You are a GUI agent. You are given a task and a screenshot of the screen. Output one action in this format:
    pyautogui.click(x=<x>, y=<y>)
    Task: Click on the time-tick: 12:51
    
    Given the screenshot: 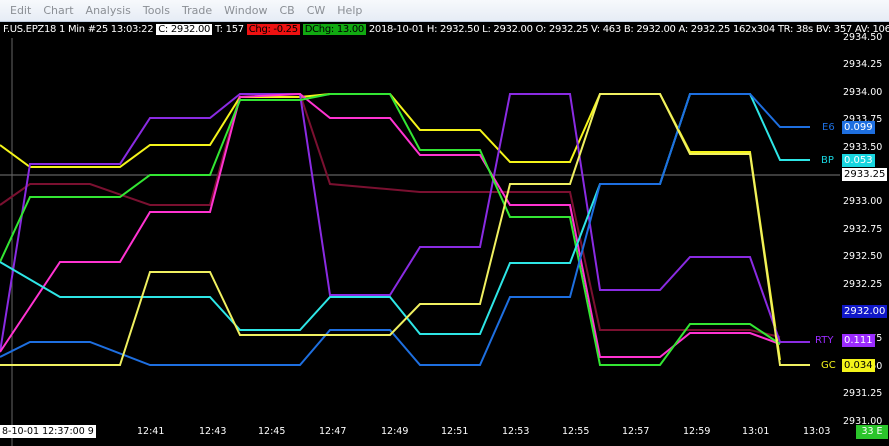 What is the action you would take?
    pyautogui.click(x=455, y=431)
    